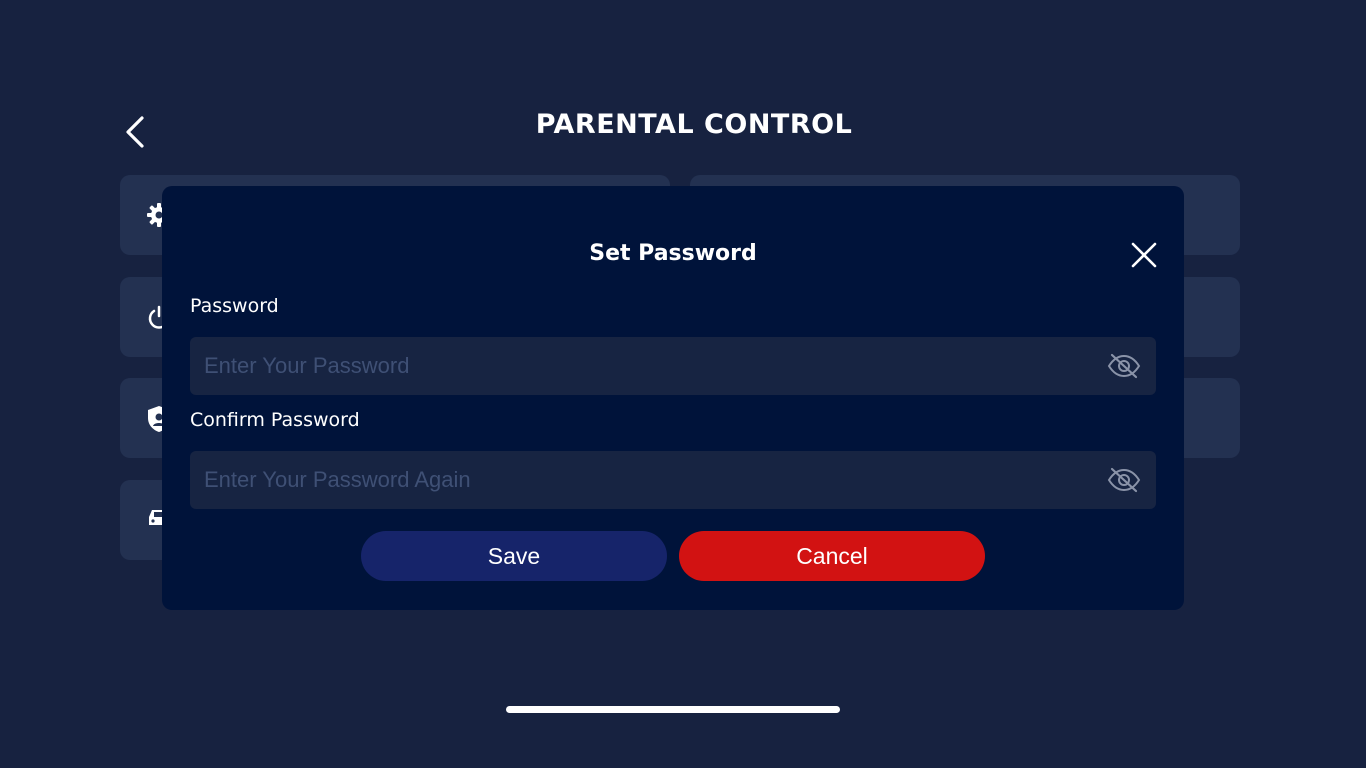 This screenshot has width=1366, height=768. I want to click on confirm-password-label: Confirm Password, so click(275, 420).